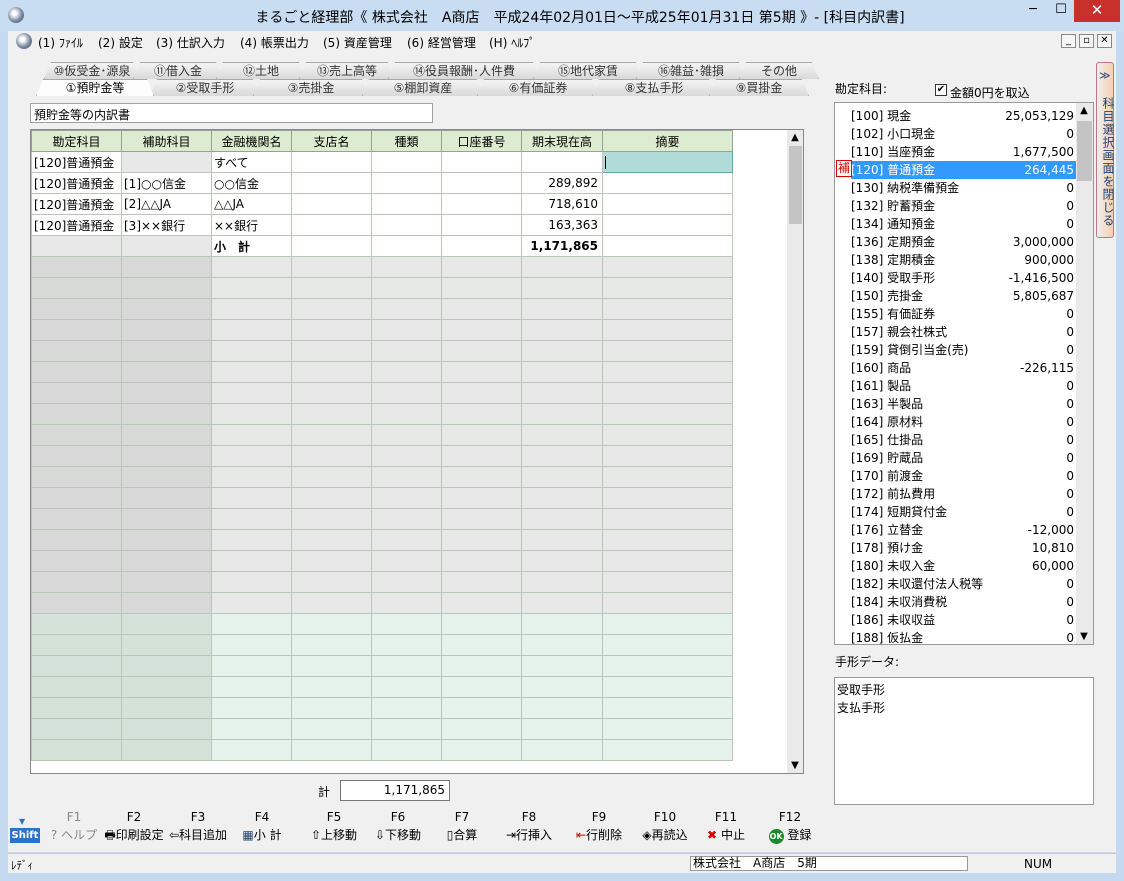  I want to click on f8-insert-row-button: F8 ⇥行挿入, so click(529, 826).